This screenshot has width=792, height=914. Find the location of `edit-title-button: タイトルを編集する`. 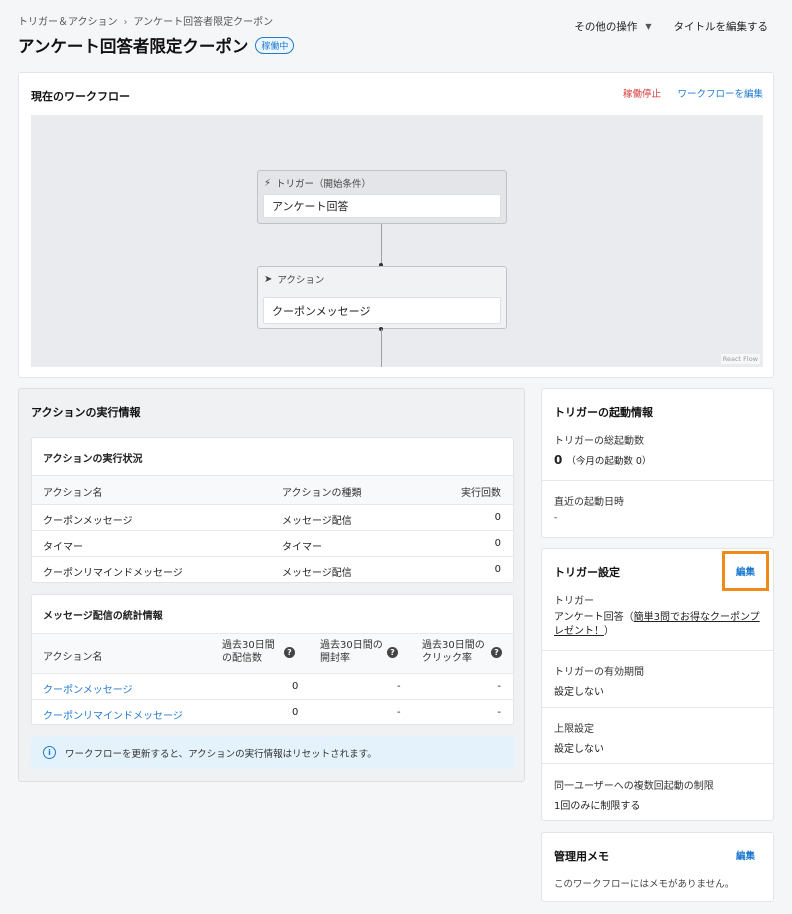

edit-title-button: タイトルを編集する is located at coordinates (721, 26).